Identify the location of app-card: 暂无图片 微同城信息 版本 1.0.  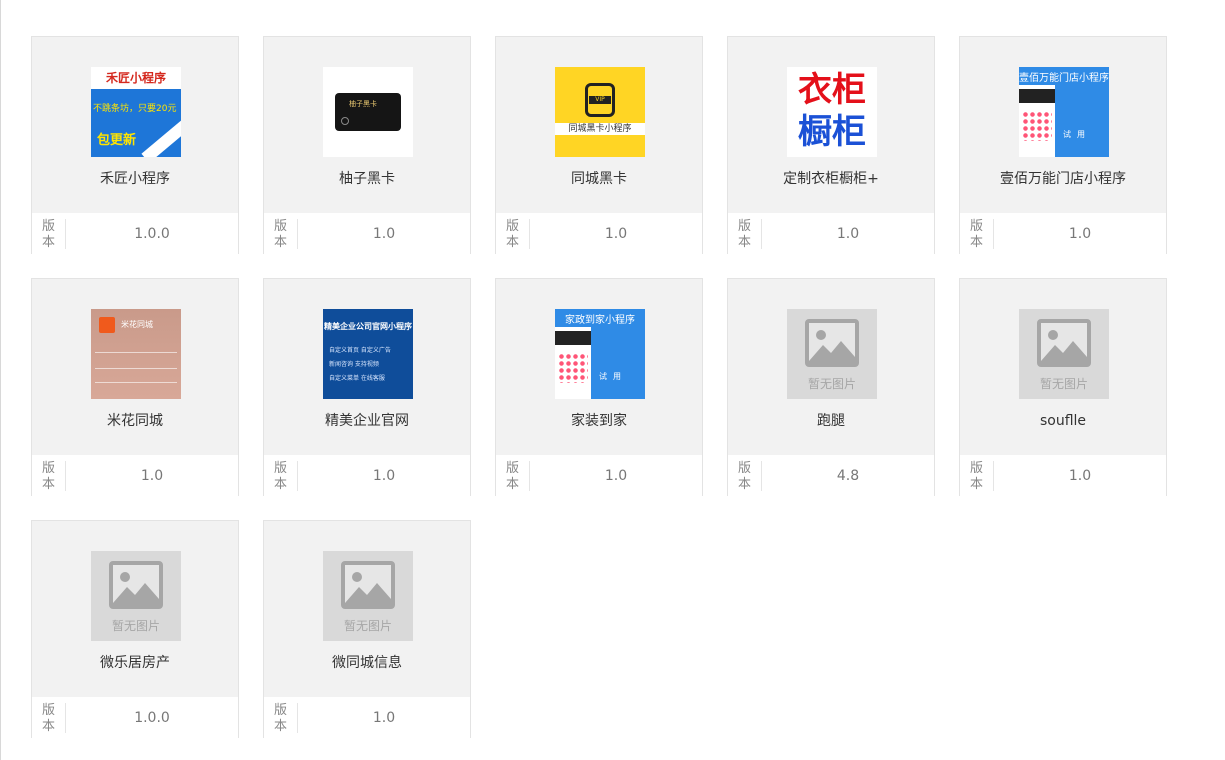
(367, 629).